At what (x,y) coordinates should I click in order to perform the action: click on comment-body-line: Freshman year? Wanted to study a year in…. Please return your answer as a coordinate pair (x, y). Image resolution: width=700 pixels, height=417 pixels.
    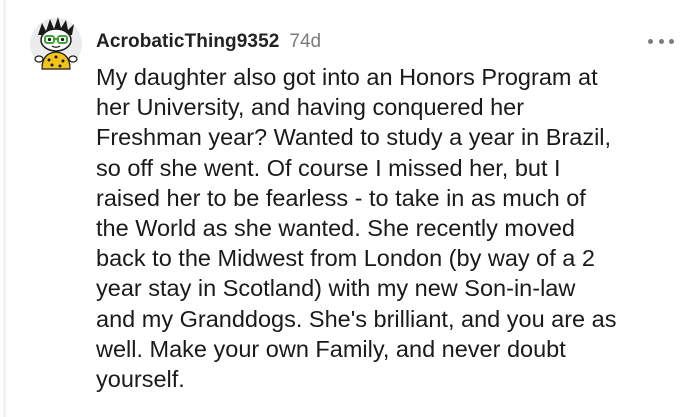
    Looking at the image, I should click on (354, 137).